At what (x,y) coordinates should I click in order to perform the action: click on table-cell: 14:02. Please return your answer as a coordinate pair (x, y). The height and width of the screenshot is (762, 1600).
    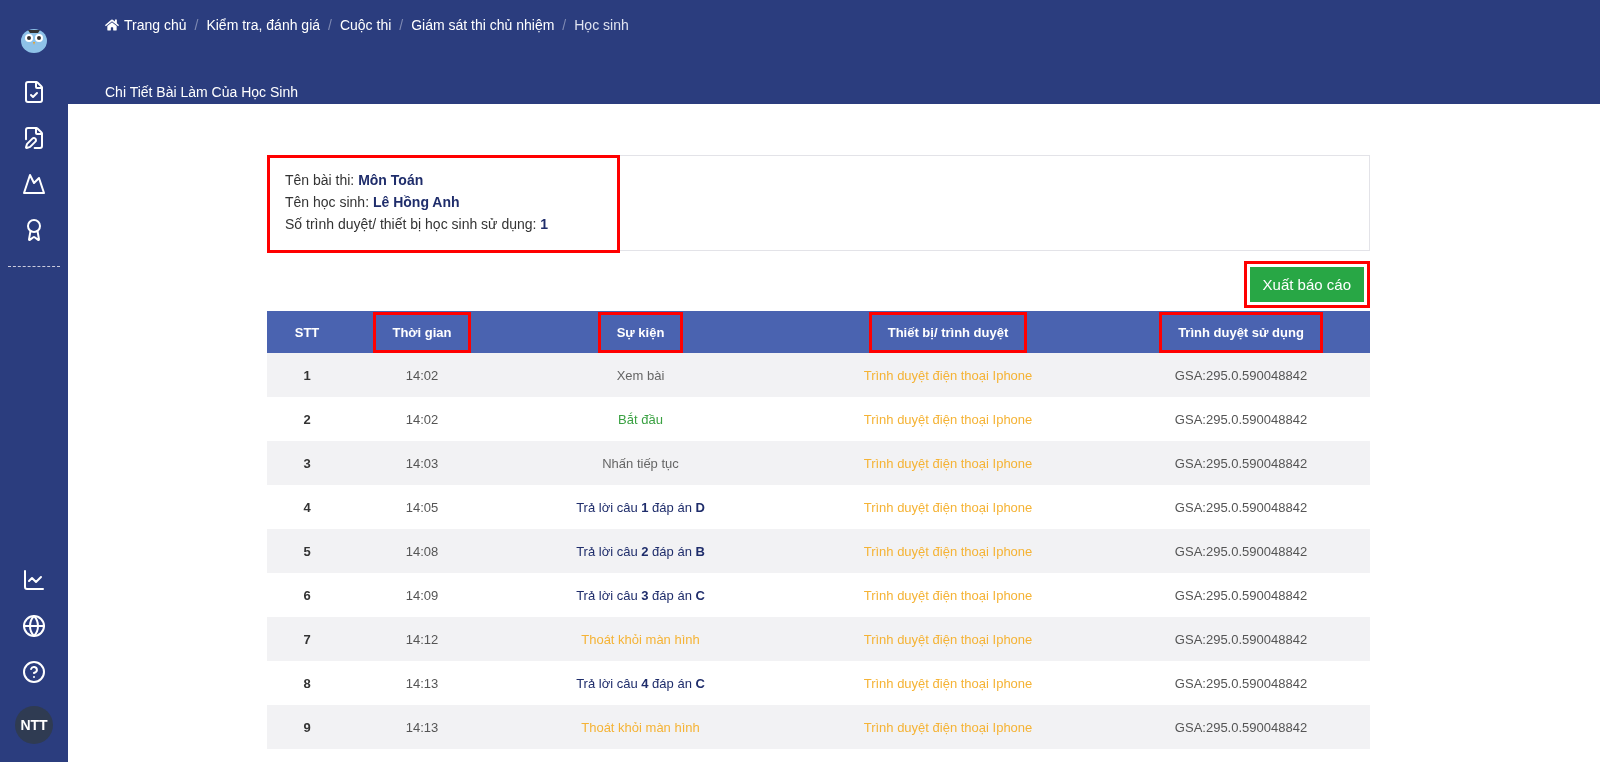
    Looking at the image, I should click on (422, 375).